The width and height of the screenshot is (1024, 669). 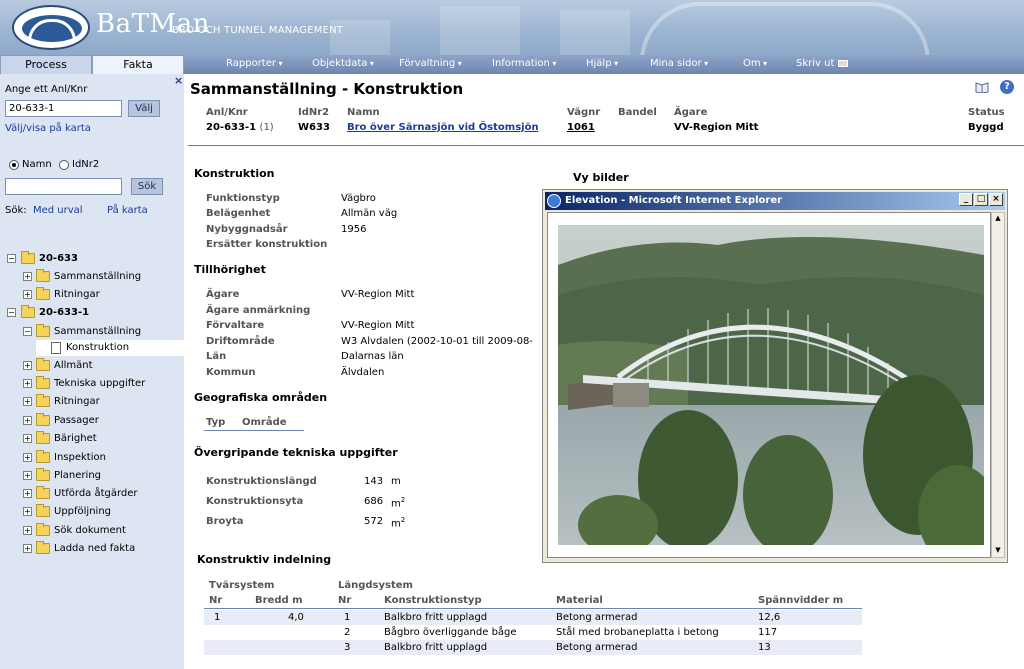 I want to click on section-konstruktion: Konstruktion, so click(x=234, y=173).